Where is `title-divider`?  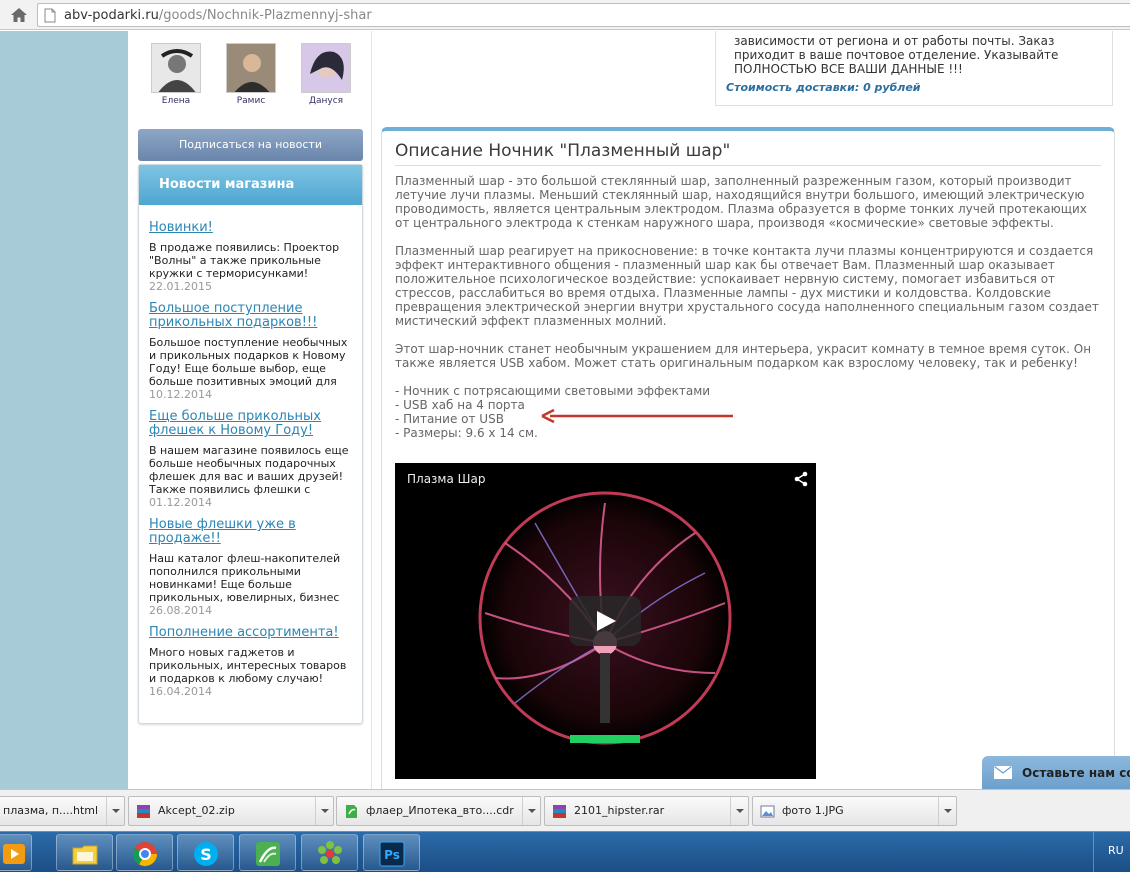
title-divider is located at coordinates (748, 165).